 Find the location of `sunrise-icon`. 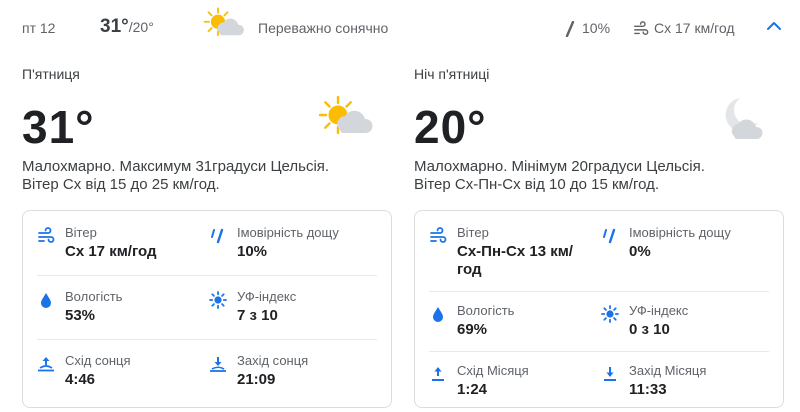

sunrise-icon is located at coordinates (46, 364).